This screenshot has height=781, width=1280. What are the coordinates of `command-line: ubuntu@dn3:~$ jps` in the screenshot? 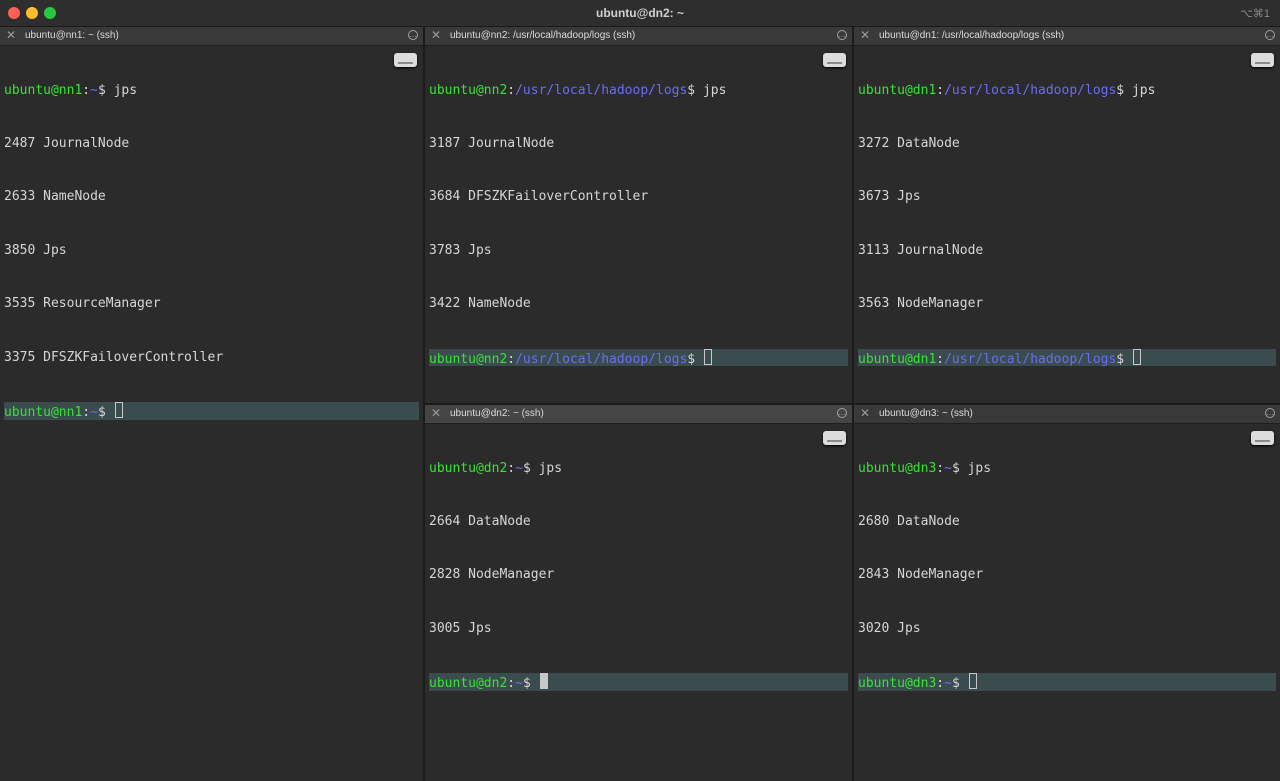 It's located at (925, 468).